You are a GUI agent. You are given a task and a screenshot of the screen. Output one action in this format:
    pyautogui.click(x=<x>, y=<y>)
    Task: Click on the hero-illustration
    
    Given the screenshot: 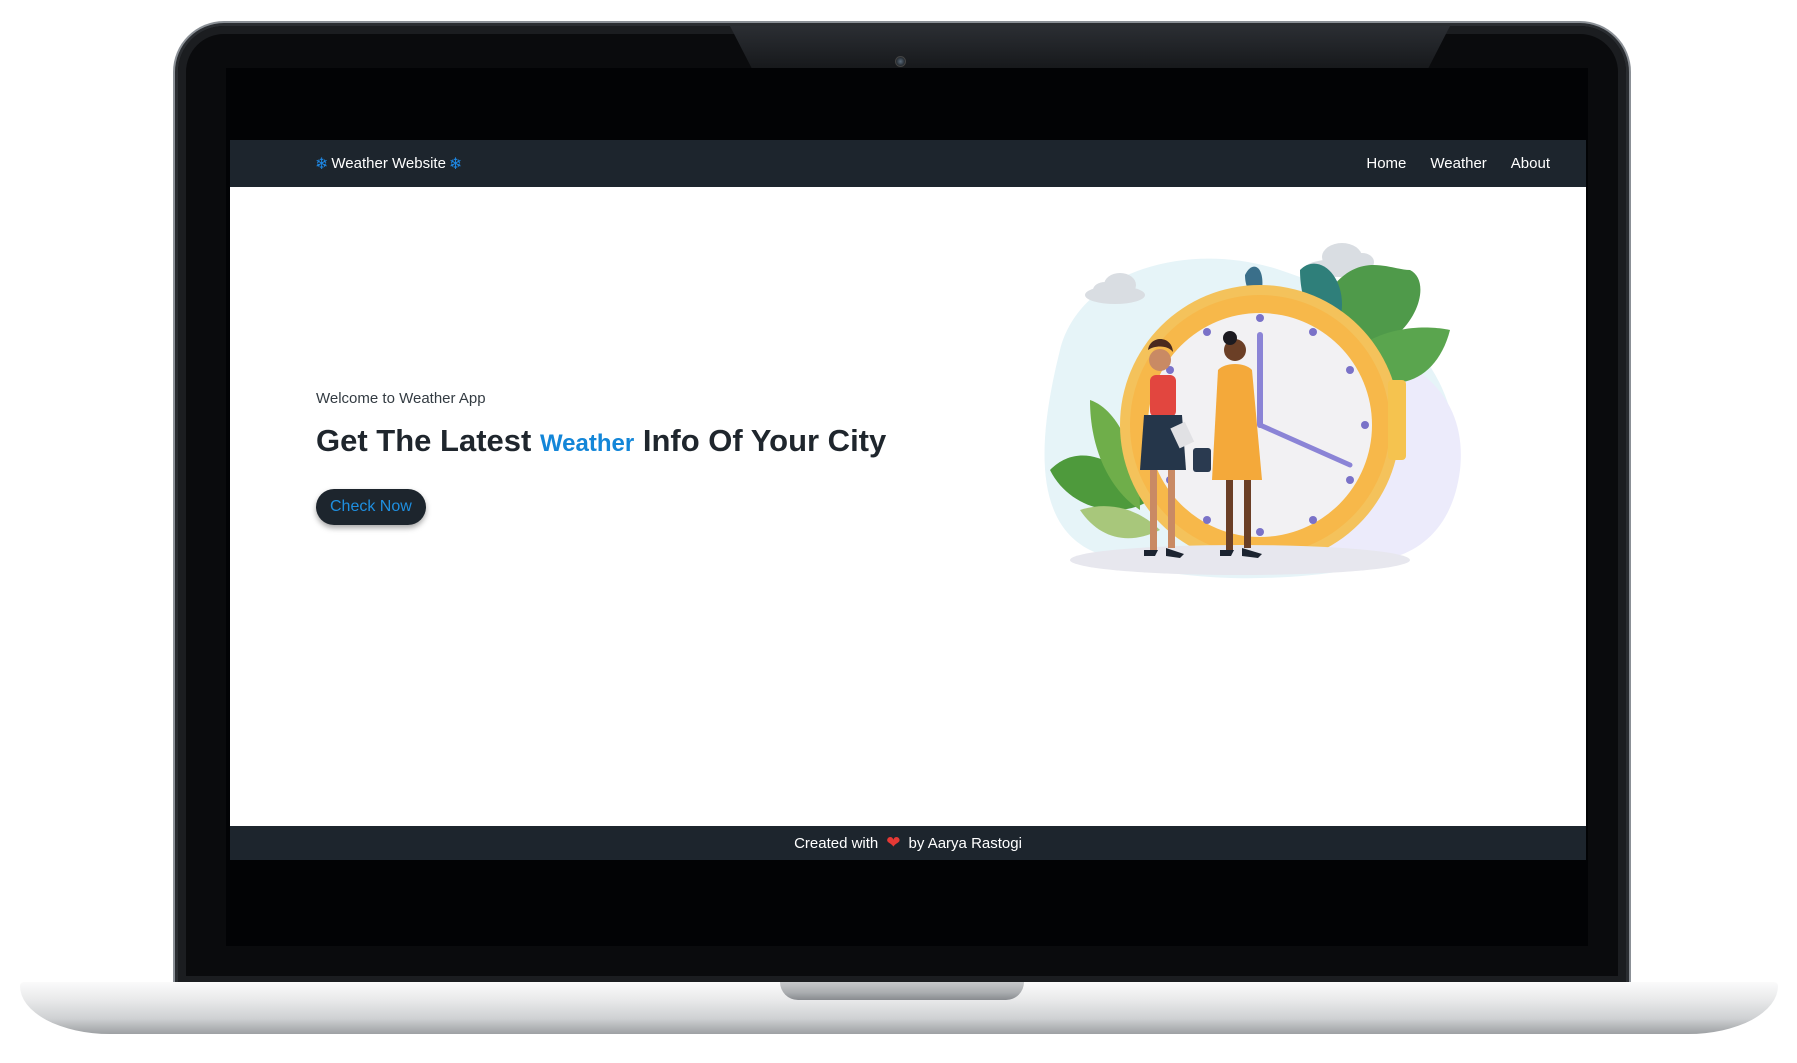 What is the action you would take?
    pyautogui.click(x=1250, y=430)
    